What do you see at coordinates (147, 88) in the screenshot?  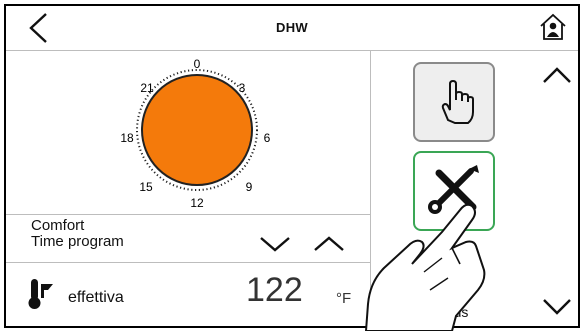 I see `clock-label-21: 21` at bounding box center [147, 88].